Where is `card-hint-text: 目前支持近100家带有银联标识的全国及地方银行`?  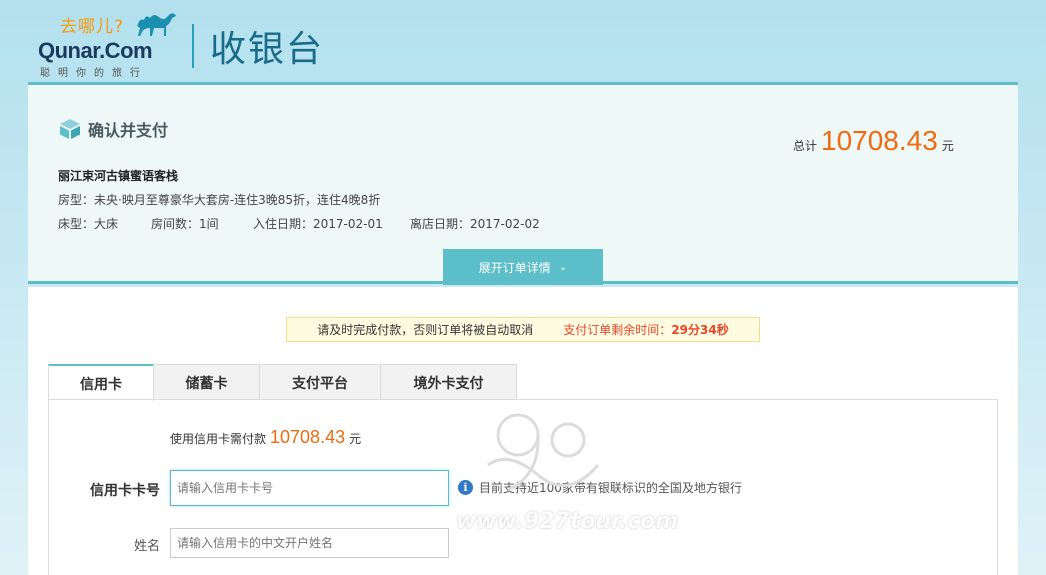
card-hint-text: 目前支持近100家带有银联标识的全国及地方银行 is located at coordinates (610, 488).